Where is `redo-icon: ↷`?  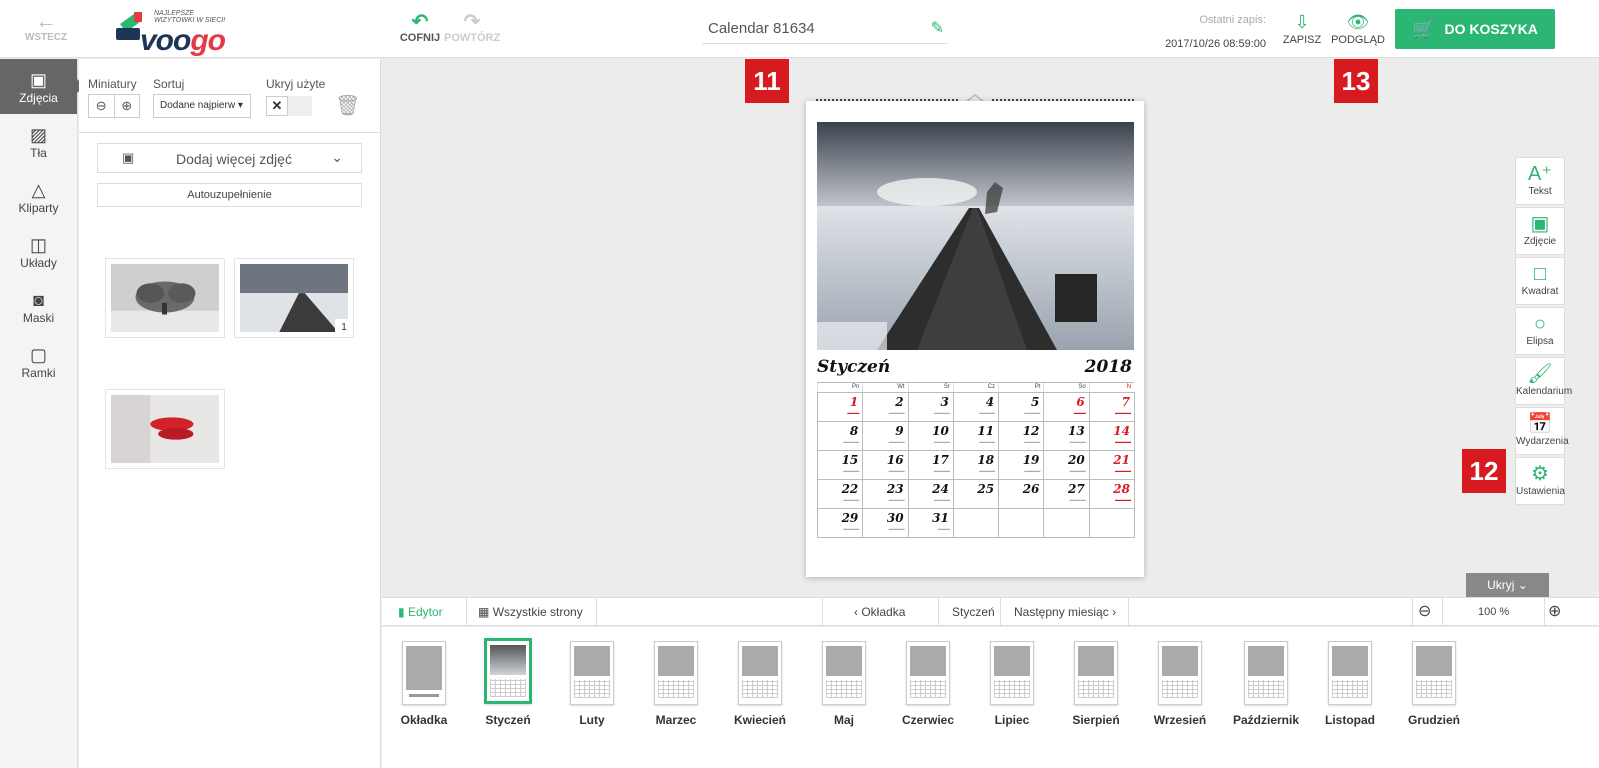
redo-icon: ↷ is located at coordinates (472, 22).